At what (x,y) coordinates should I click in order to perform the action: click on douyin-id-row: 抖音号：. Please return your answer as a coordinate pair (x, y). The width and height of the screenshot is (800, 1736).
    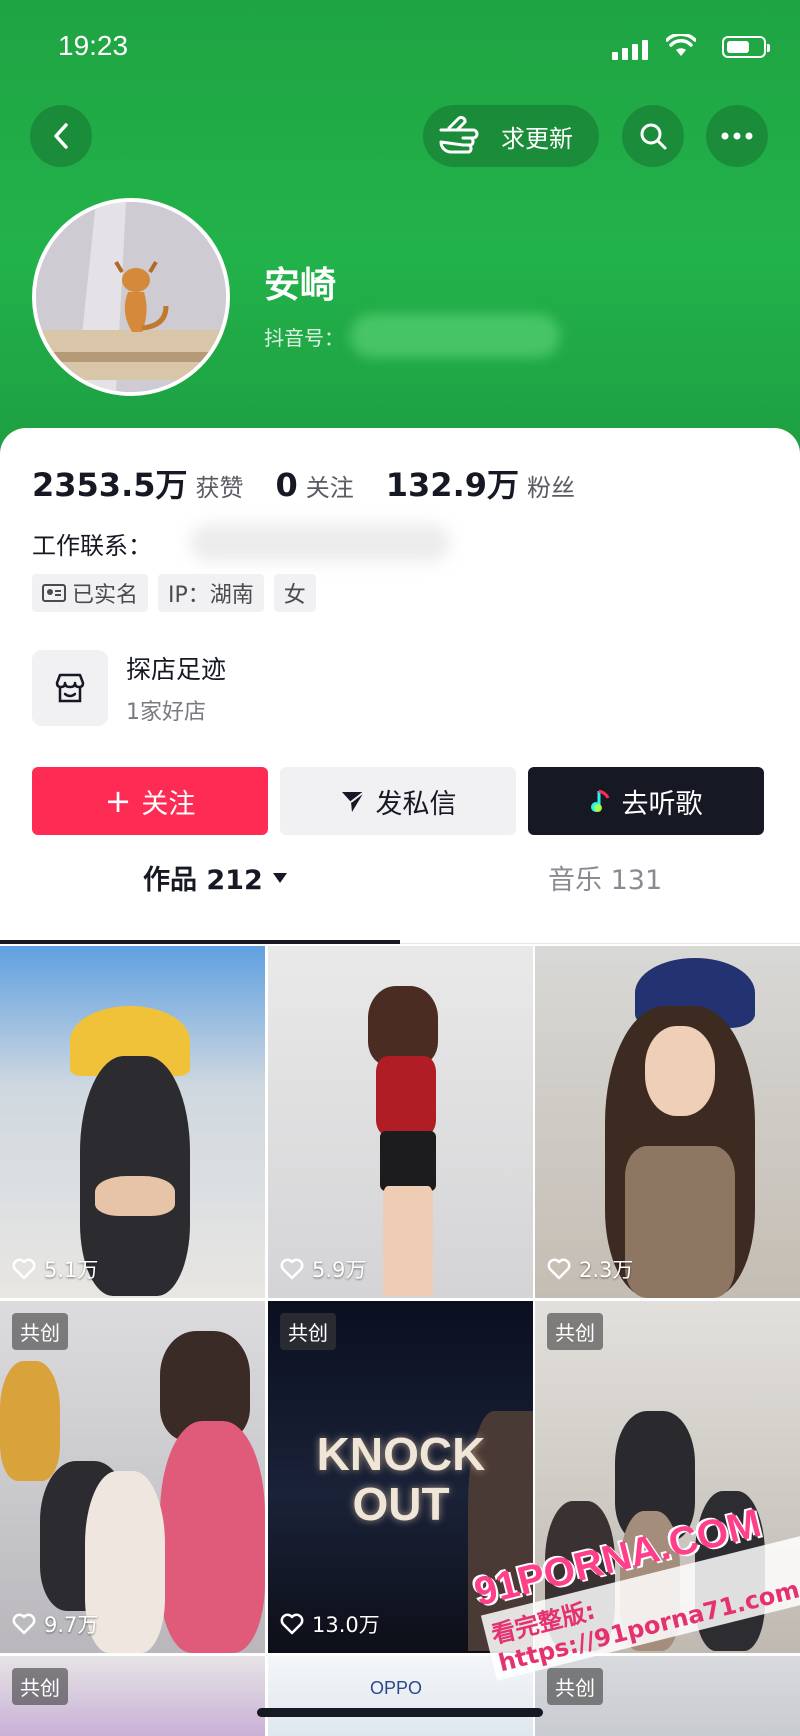
    Looking at the image, I should click on (412, 336).